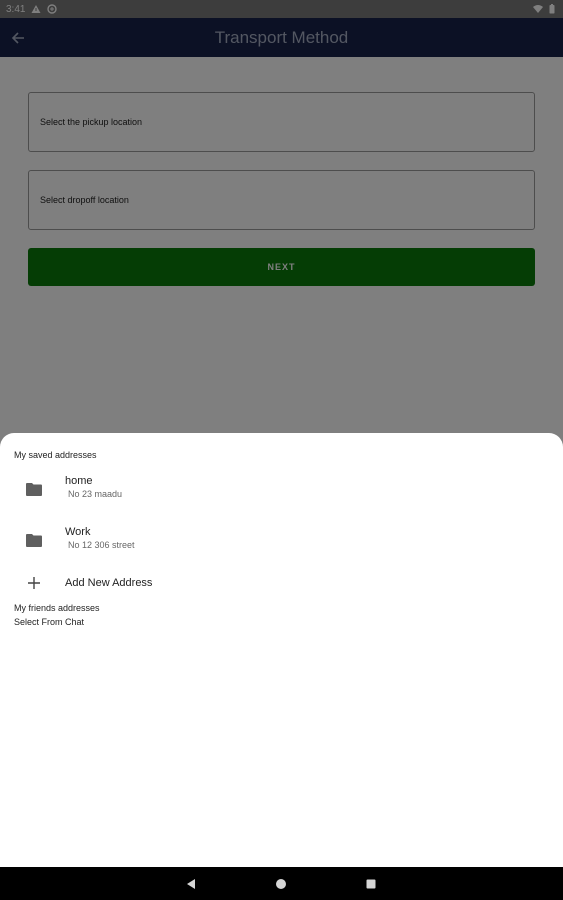  Describe the element at coordinates (281, 492) in the screenshot. I see `address-item-home: home No 23 maadu` at that location.